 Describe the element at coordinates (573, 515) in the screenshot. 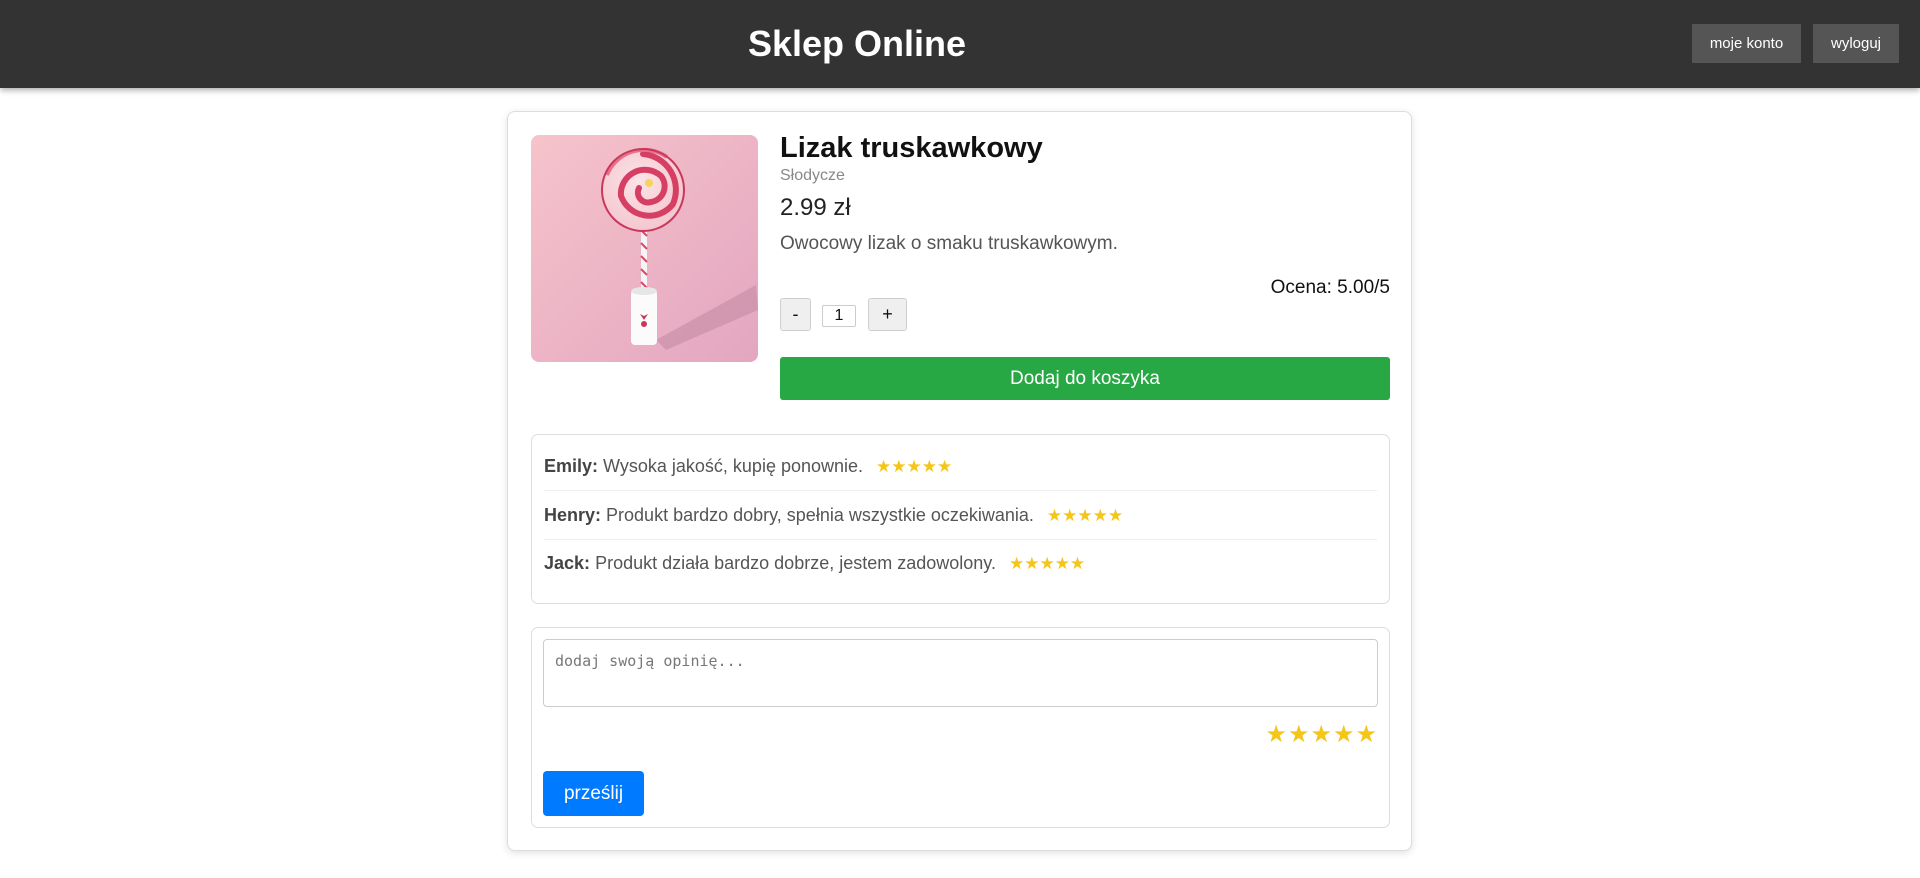

I see `review-author: Henry:` at that location.